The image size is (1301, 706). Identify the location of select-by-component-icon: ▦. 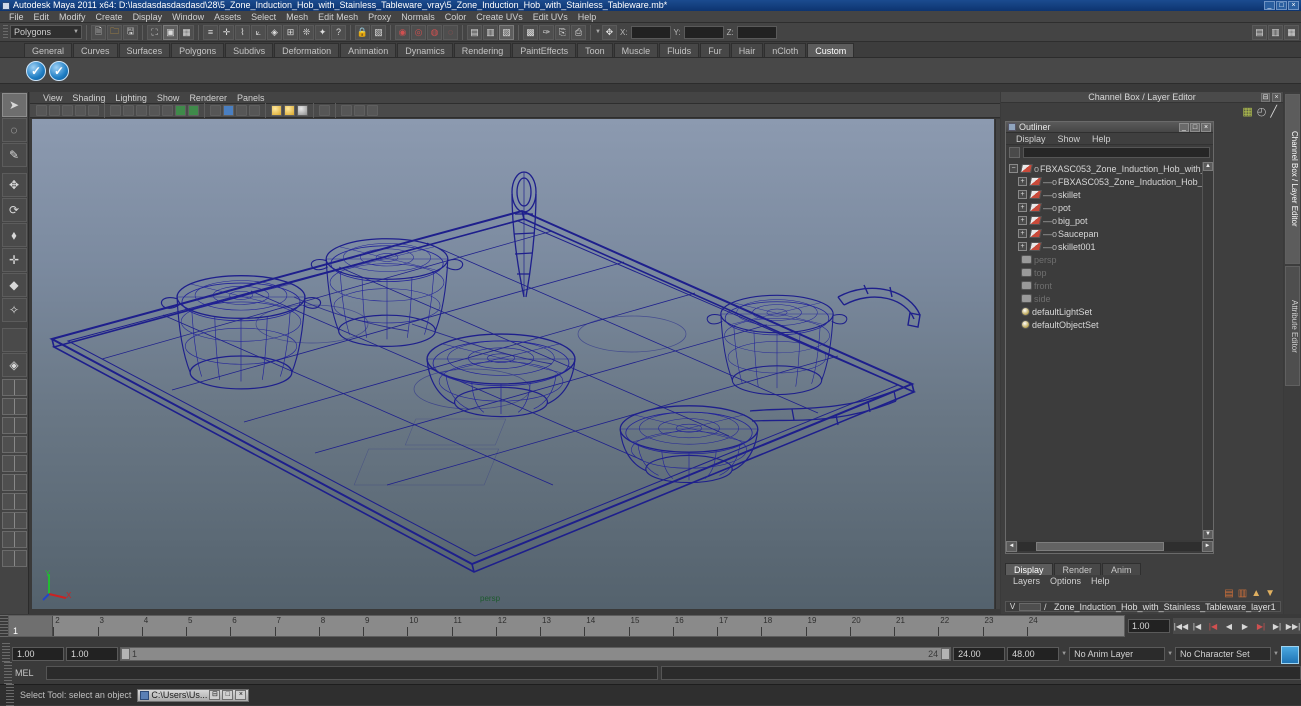
(186, 32).